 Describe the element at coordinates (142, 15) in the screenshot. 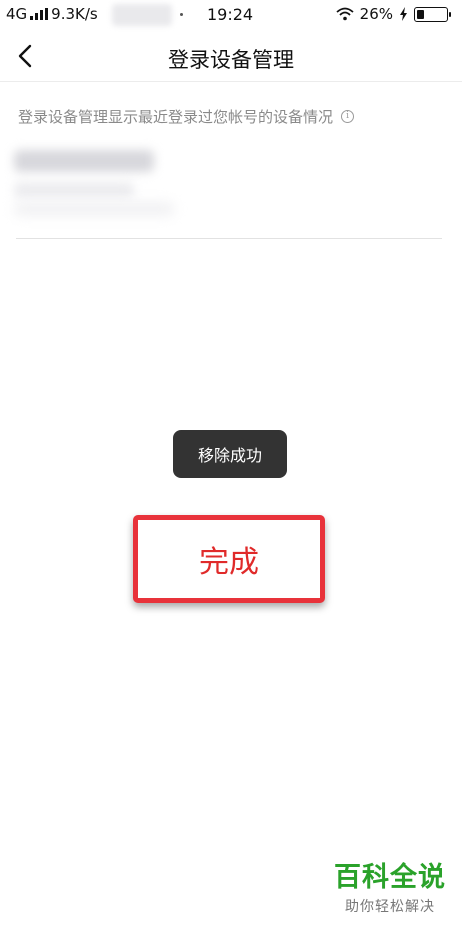

I see `blurred-carrier` at that location.